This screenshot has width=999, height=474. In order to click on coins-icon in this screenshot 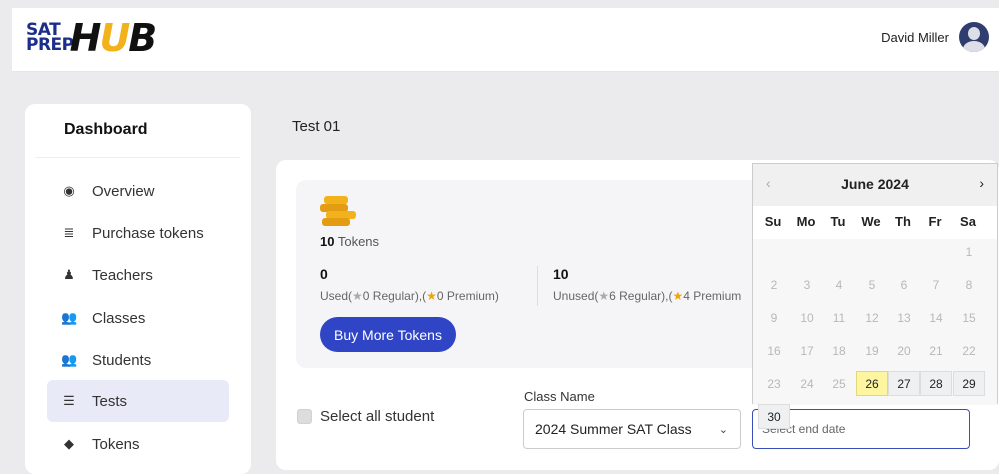, I will do `click(338, 211)`.